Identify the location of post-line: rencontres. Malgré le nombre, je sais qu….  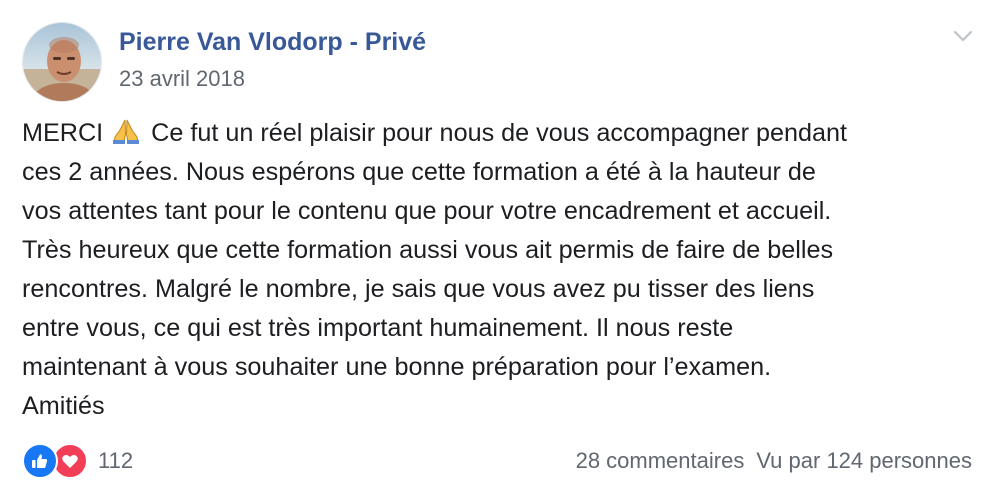
(418, 289).